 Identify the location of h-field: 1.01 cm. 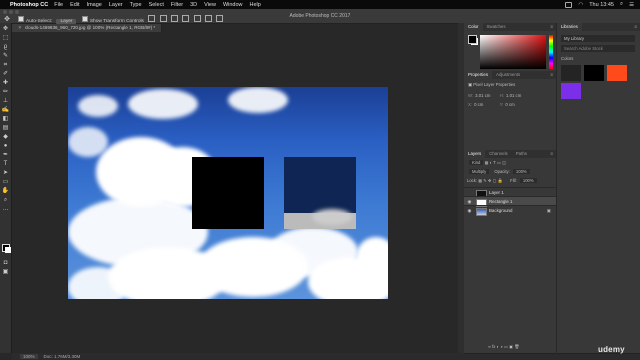
(513, 95).